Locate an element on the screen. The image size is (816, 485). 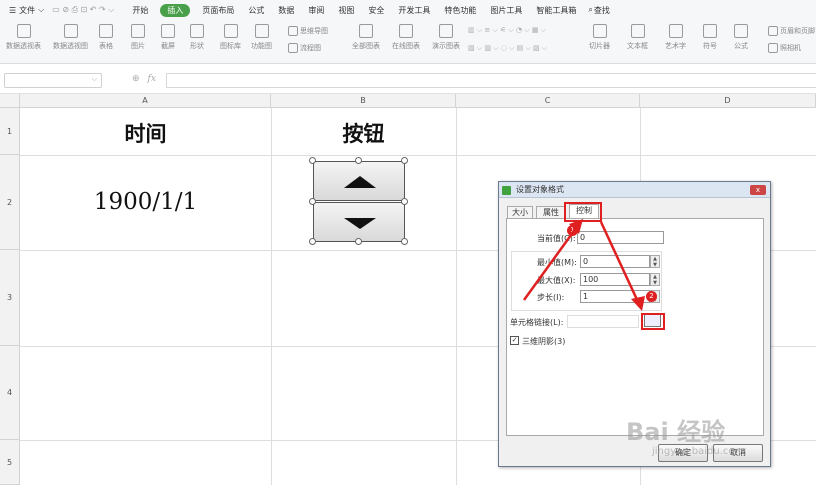
column-header-d: D is located at coordinates (728, 101).